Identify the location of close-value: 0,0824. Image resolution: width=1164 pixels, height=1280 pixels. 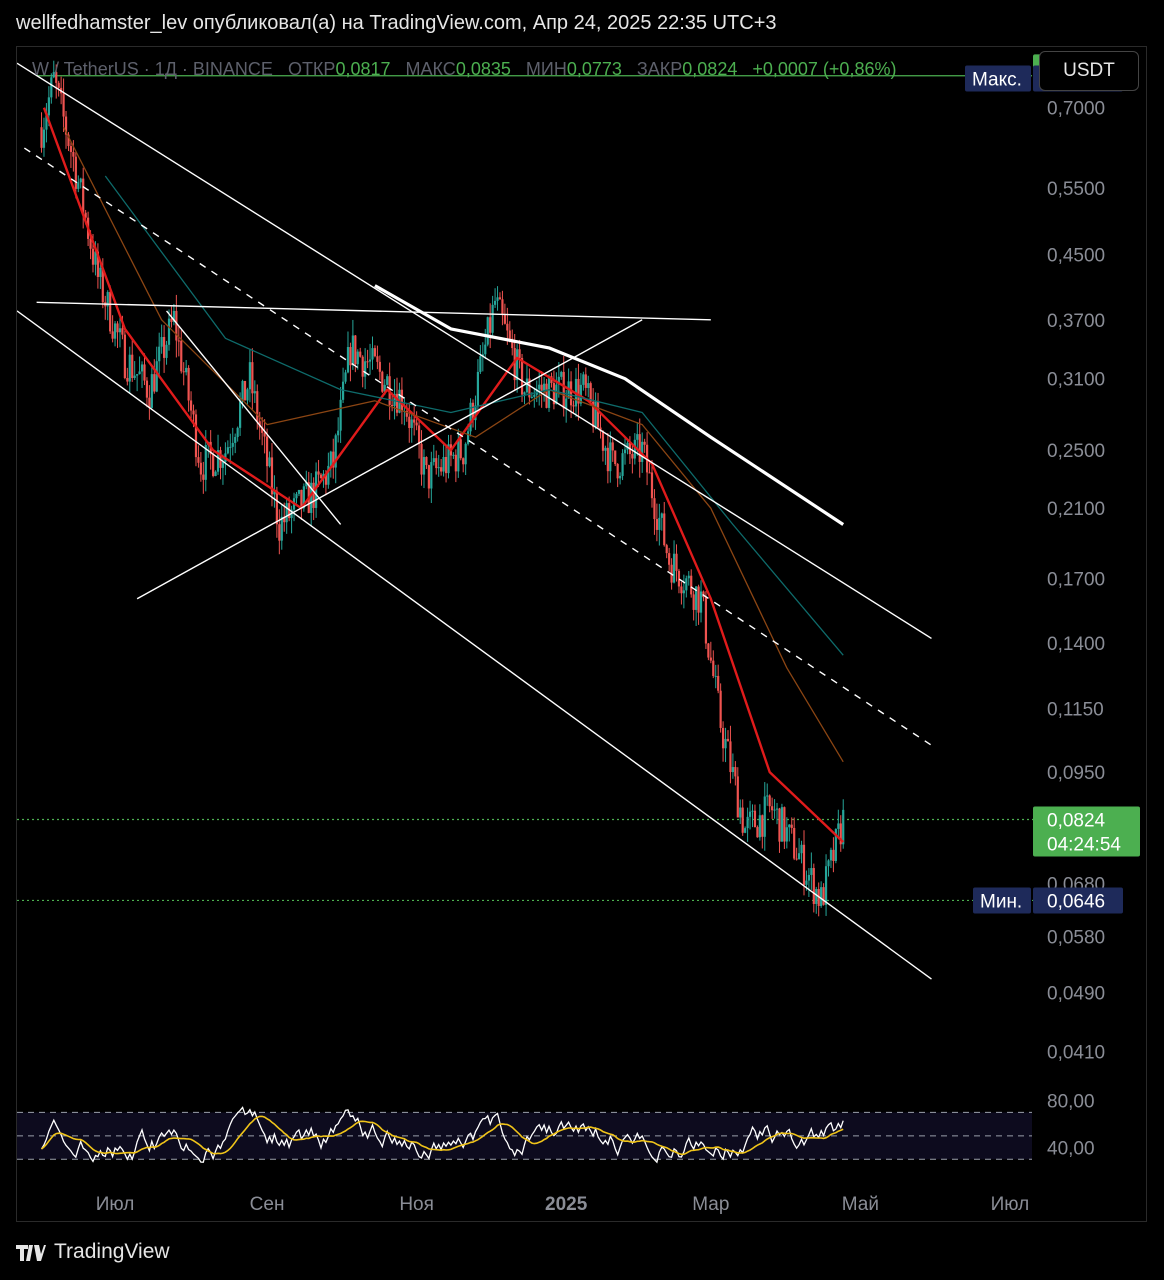
(710, 69).